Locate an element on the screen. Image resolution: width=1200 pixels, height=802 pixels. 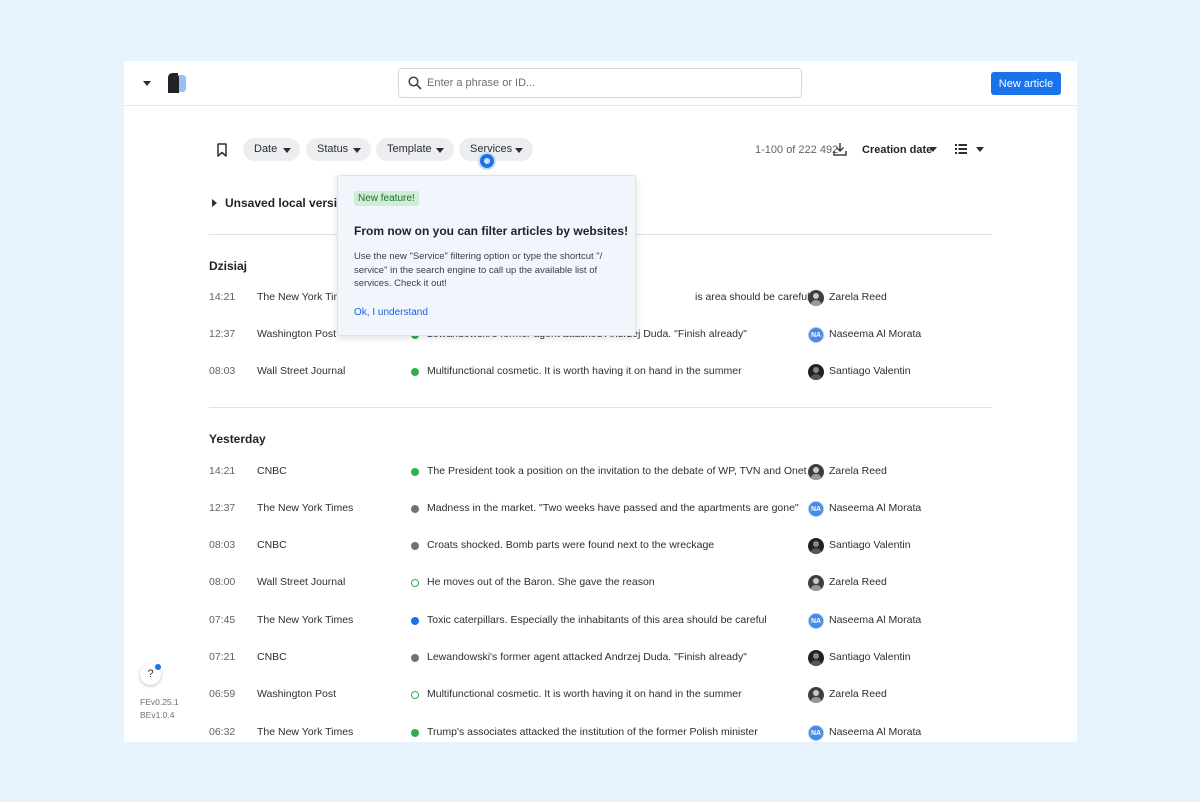
row-title: is area should be careful is located at coordinates (752, 297).